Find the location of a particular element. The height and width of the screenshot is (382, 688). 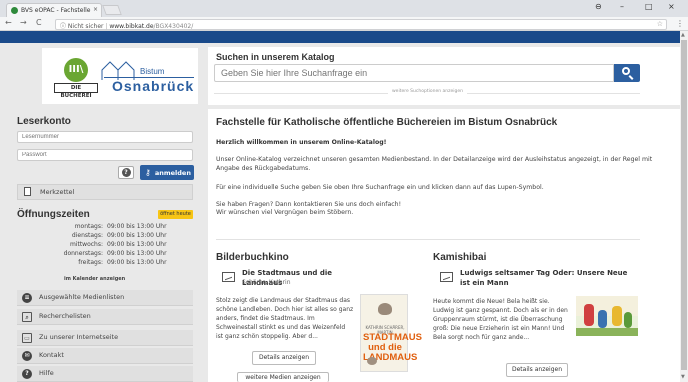

browser-tabbar: BVS eOPAC - Fachstelle × ⊖ – □ × is located at coordinates (344, 8).